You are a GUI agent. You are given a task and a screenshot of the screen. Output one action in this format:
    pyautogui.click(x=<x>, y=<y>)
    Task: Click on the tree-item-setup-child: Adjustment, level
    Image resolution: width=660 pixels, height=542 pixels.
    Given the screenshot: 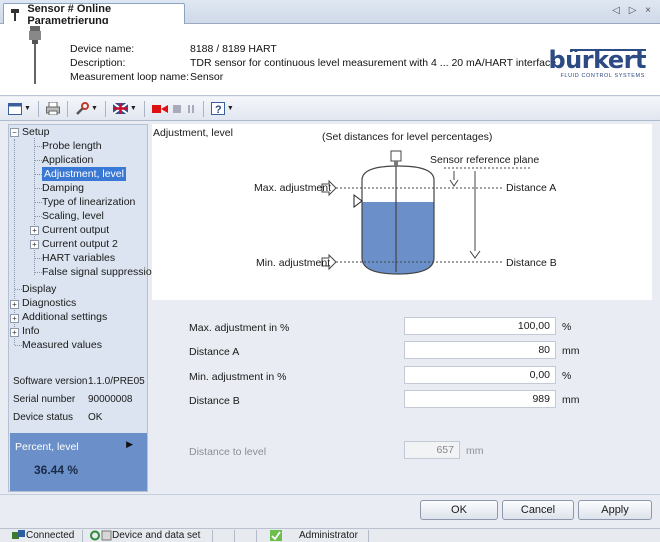 What is the action you would take?
    pyautogui.click(x=84, y=174)
    